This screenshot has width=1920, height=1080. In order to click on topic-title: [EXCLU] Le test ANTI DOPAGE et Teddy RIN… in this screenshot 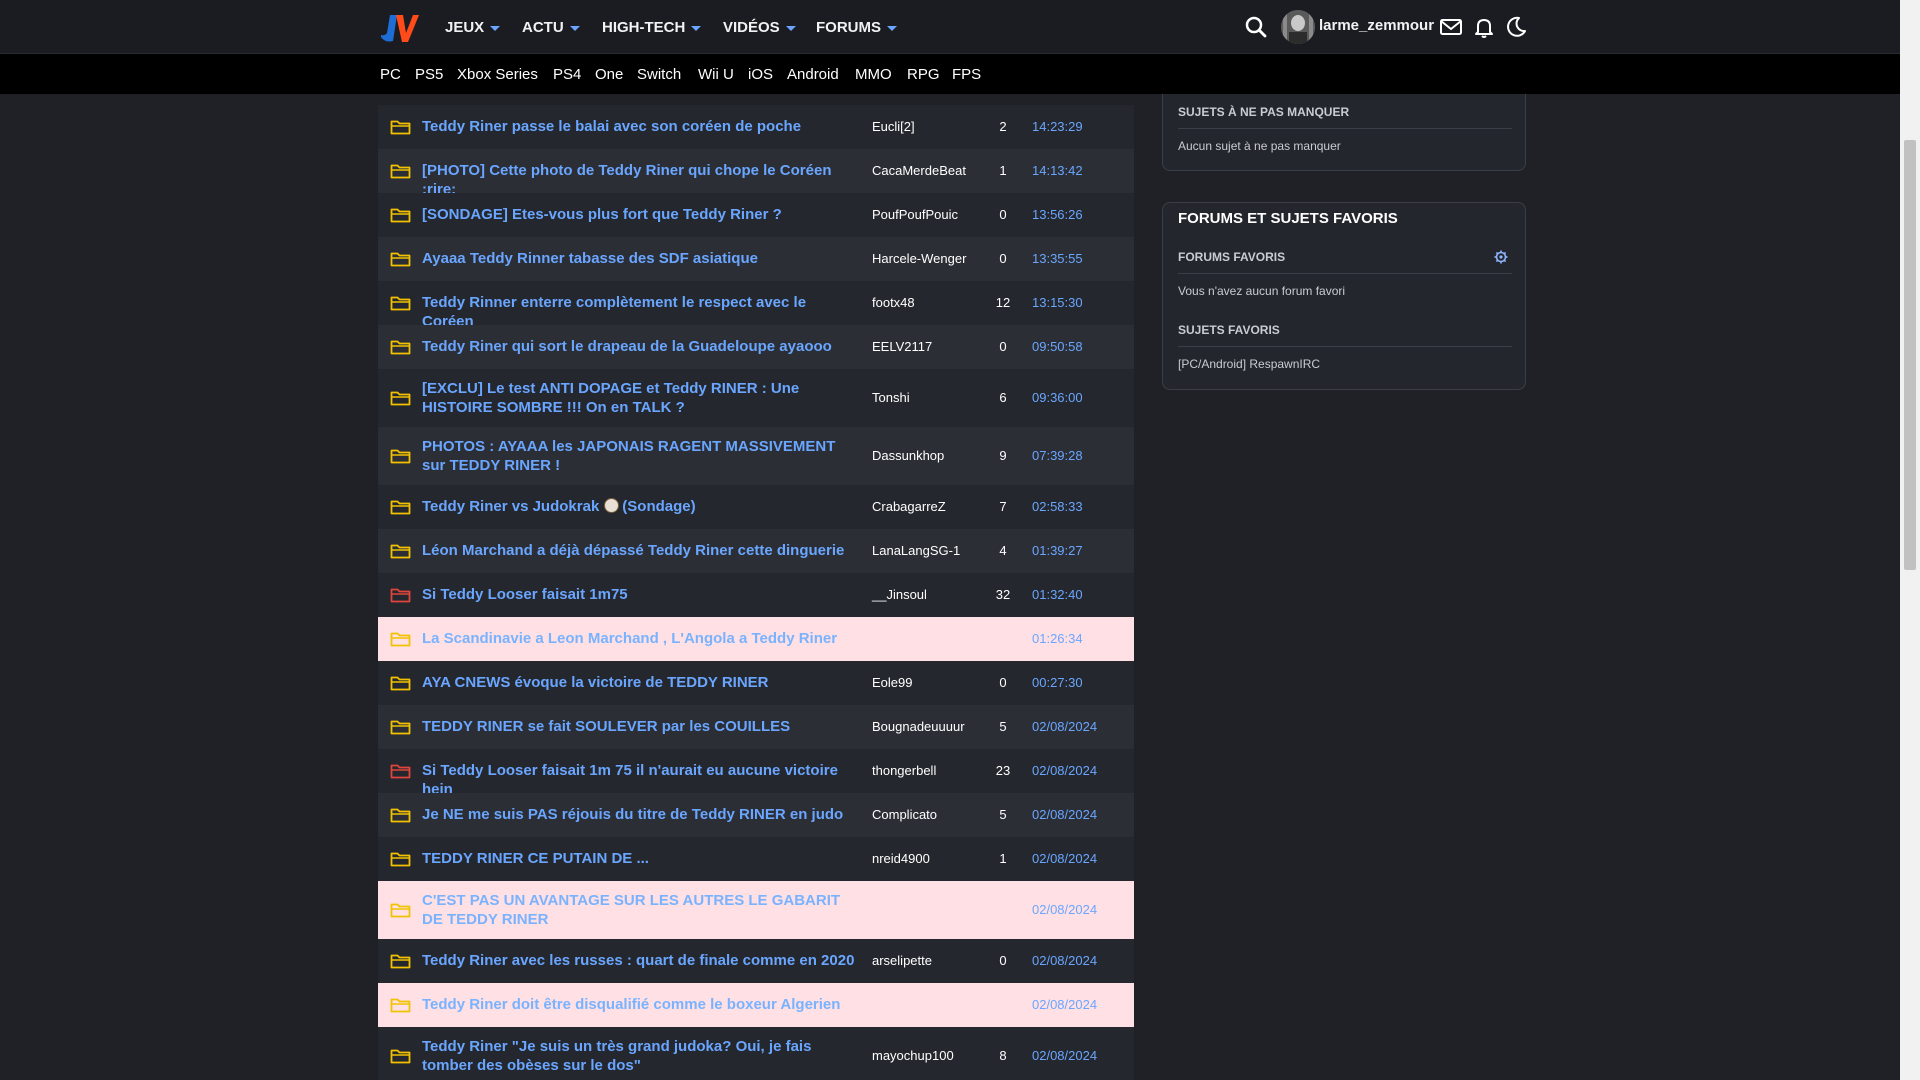, I will do `click(641, 398)`.